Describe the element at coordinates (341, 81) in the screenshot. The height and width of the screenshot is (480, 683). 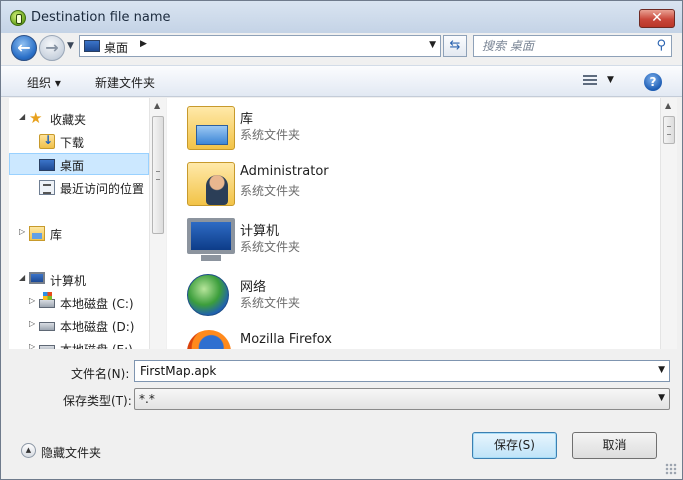
I see `command-bar: 组织 ▾ 新建文件夹 ▼ ?` at that location.